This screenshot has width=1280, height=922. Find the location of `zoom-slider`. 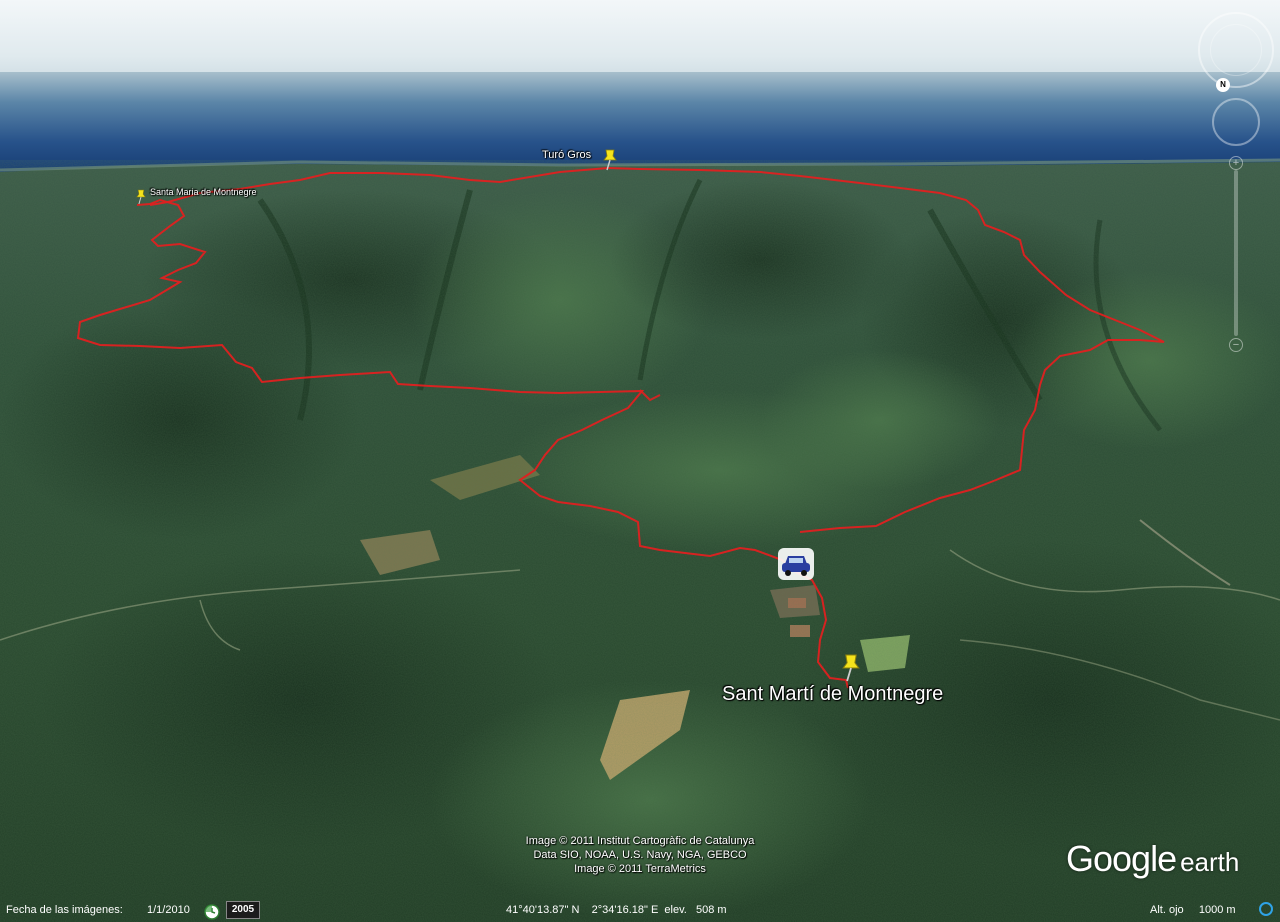

zoom-slider is located at coordinates (1236, 253).